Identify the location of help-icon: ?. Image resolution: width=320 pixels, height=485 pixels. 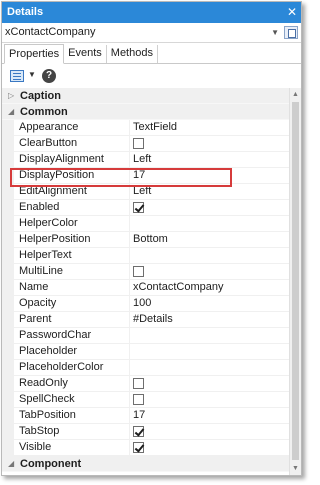
(49, 76).